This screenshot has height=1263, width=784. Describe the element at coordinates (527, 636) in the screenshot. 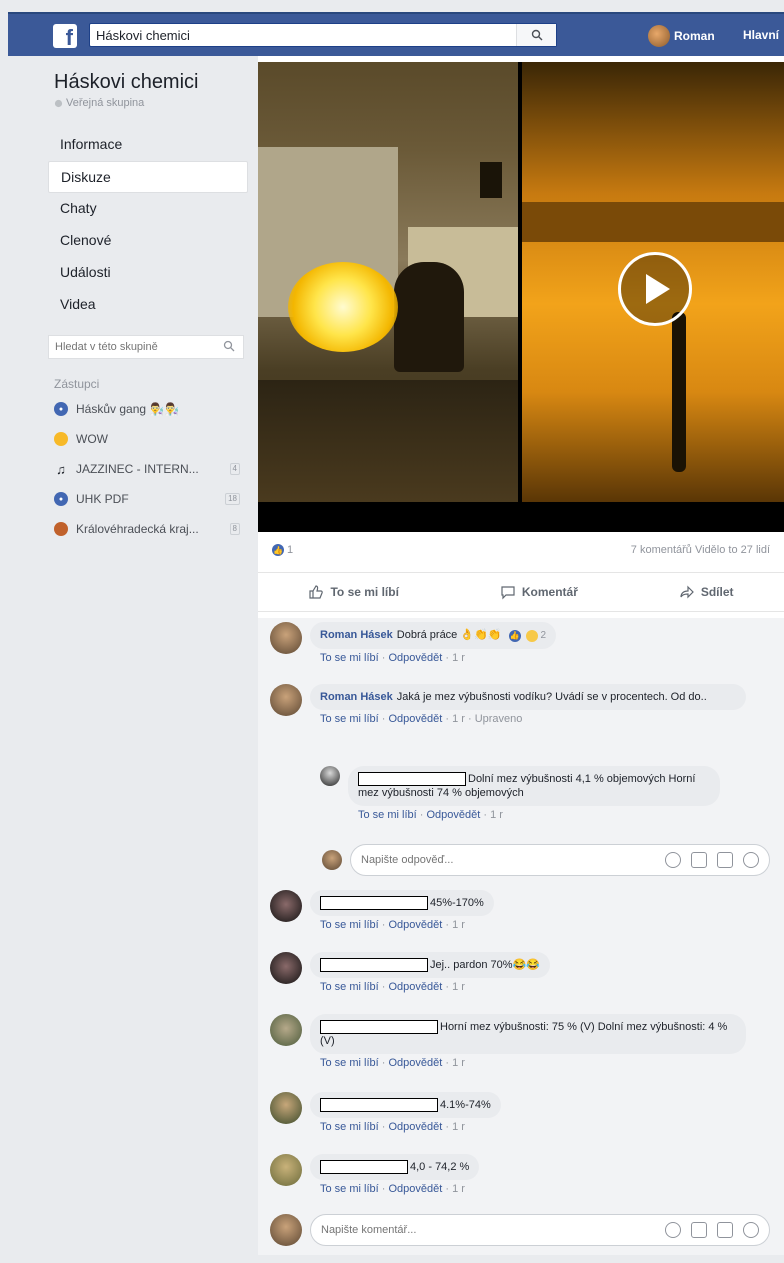

I see `reactions-count: 👍 2` at that location.